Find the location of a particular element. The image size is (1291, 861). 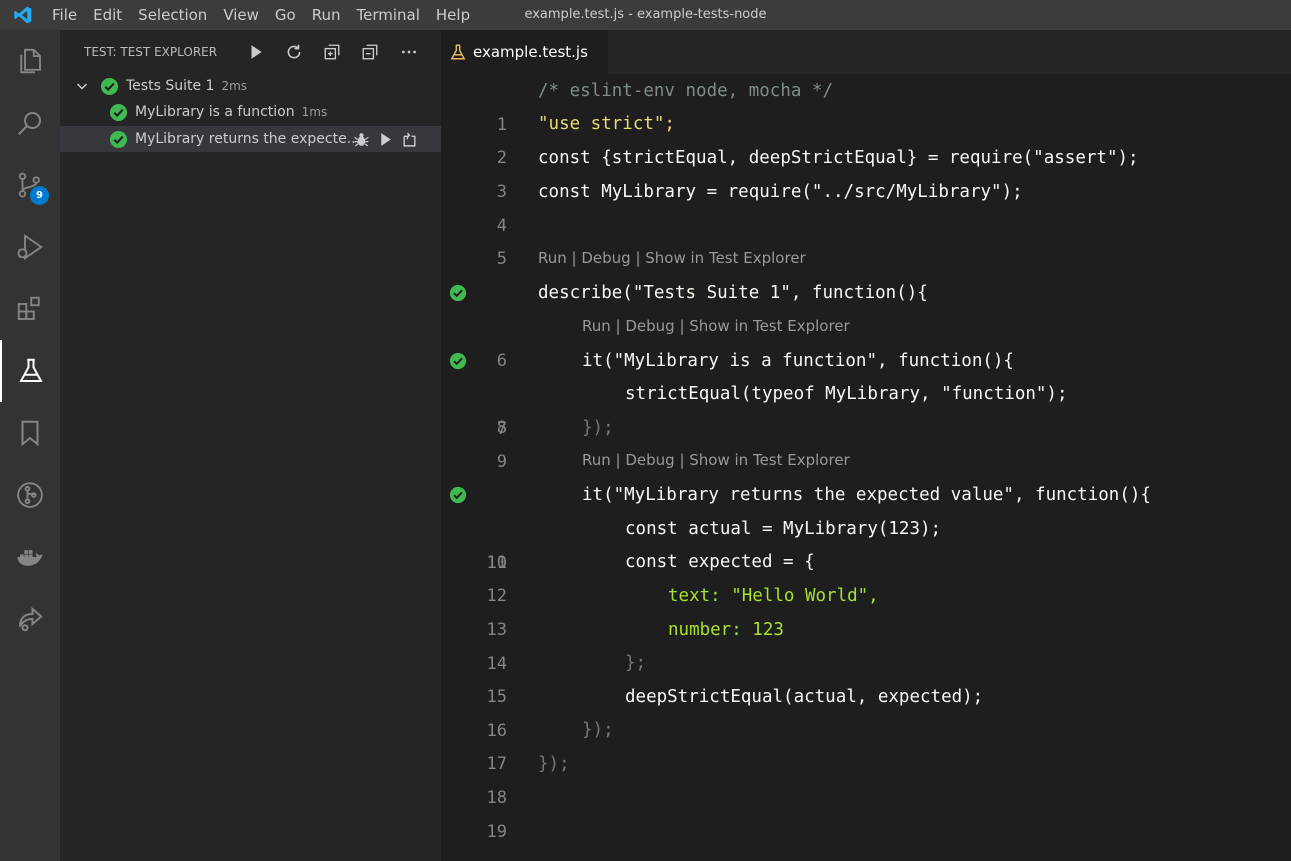

test-explorer-icon is located at coordinates (30, 371).